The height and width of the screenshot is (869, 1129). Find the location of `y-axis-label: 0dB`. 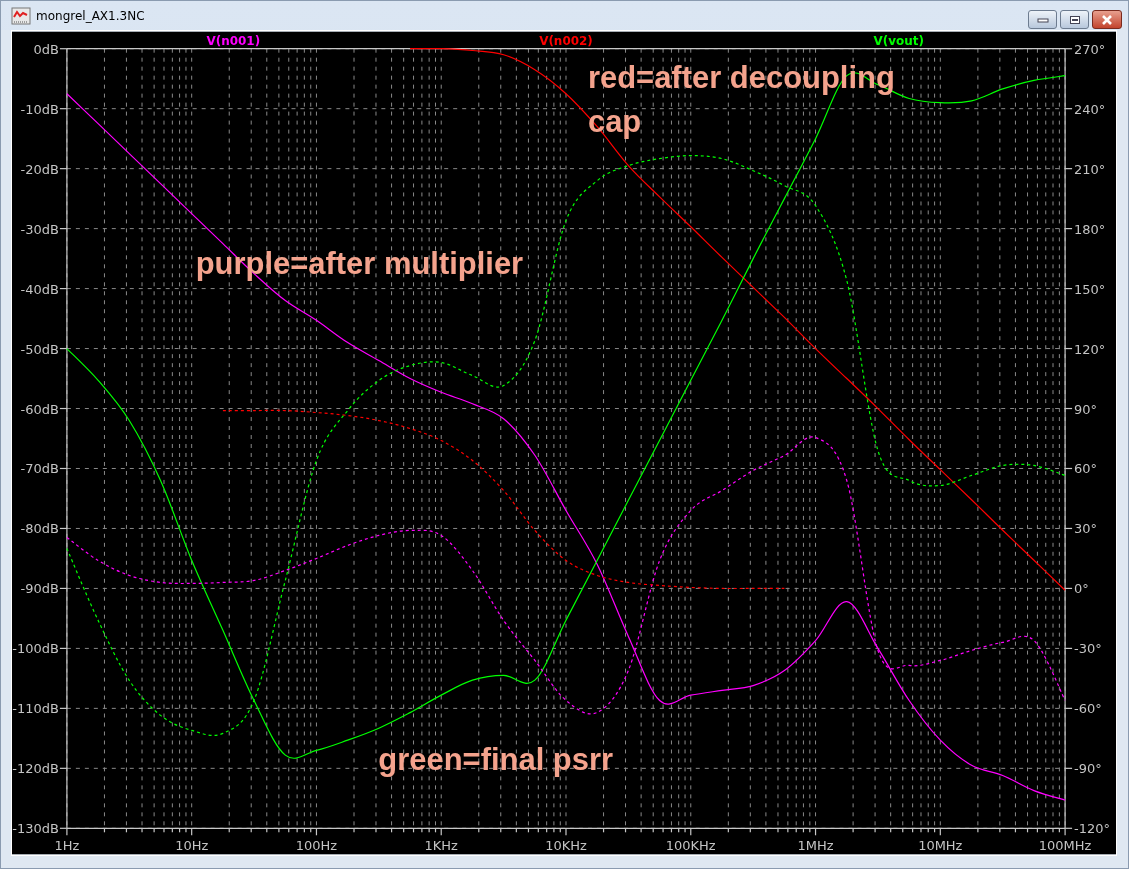

y-axis-label: 0dB is located at coordinates (46, 49).